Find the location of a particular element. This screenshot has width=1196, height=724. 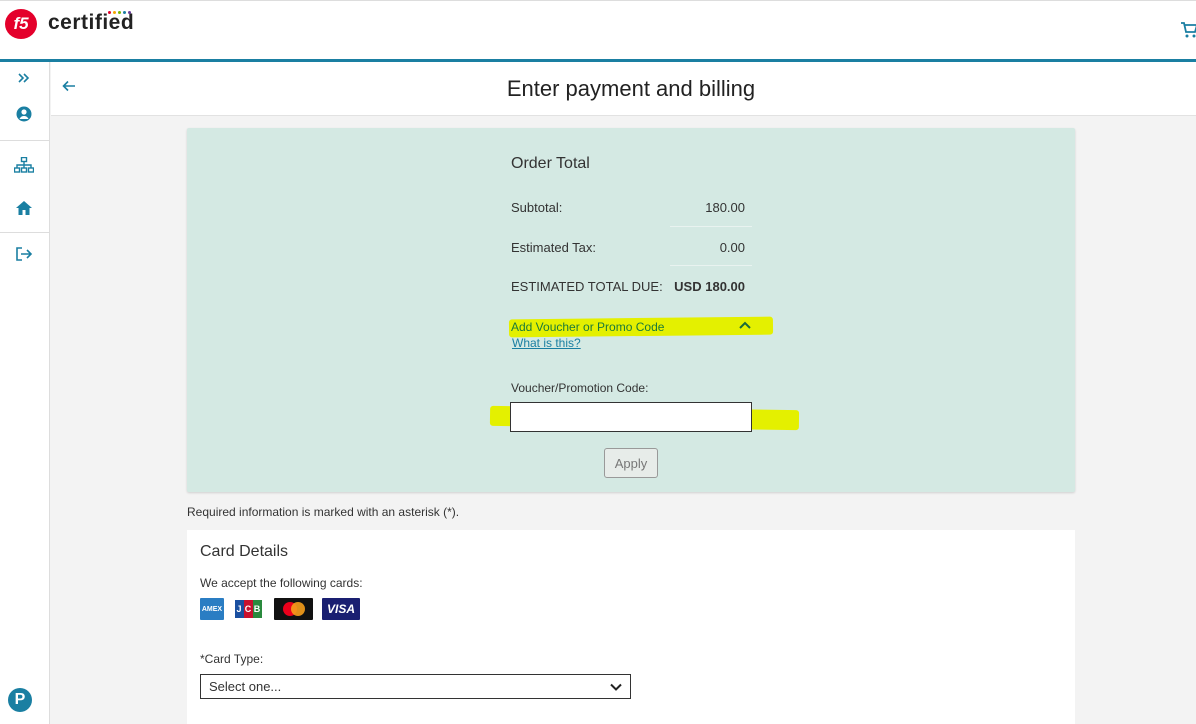

chevron-down-icon is located at coordinates (616, 686).